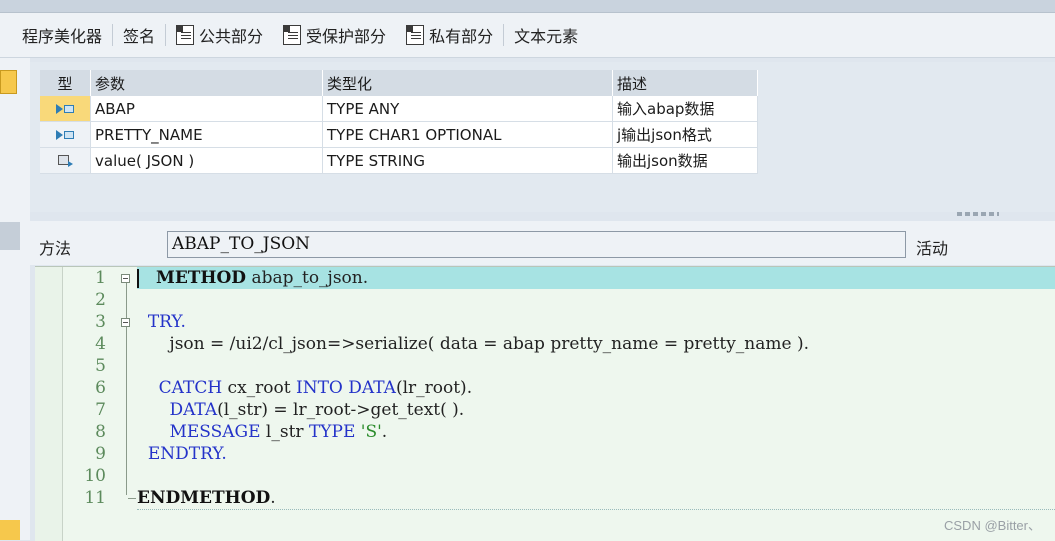 This screenshot has width=1055, height=541. Describe the element at coordinates (307, 278) in the screenshot. I see `code-text: abap_to_json.` at that location.